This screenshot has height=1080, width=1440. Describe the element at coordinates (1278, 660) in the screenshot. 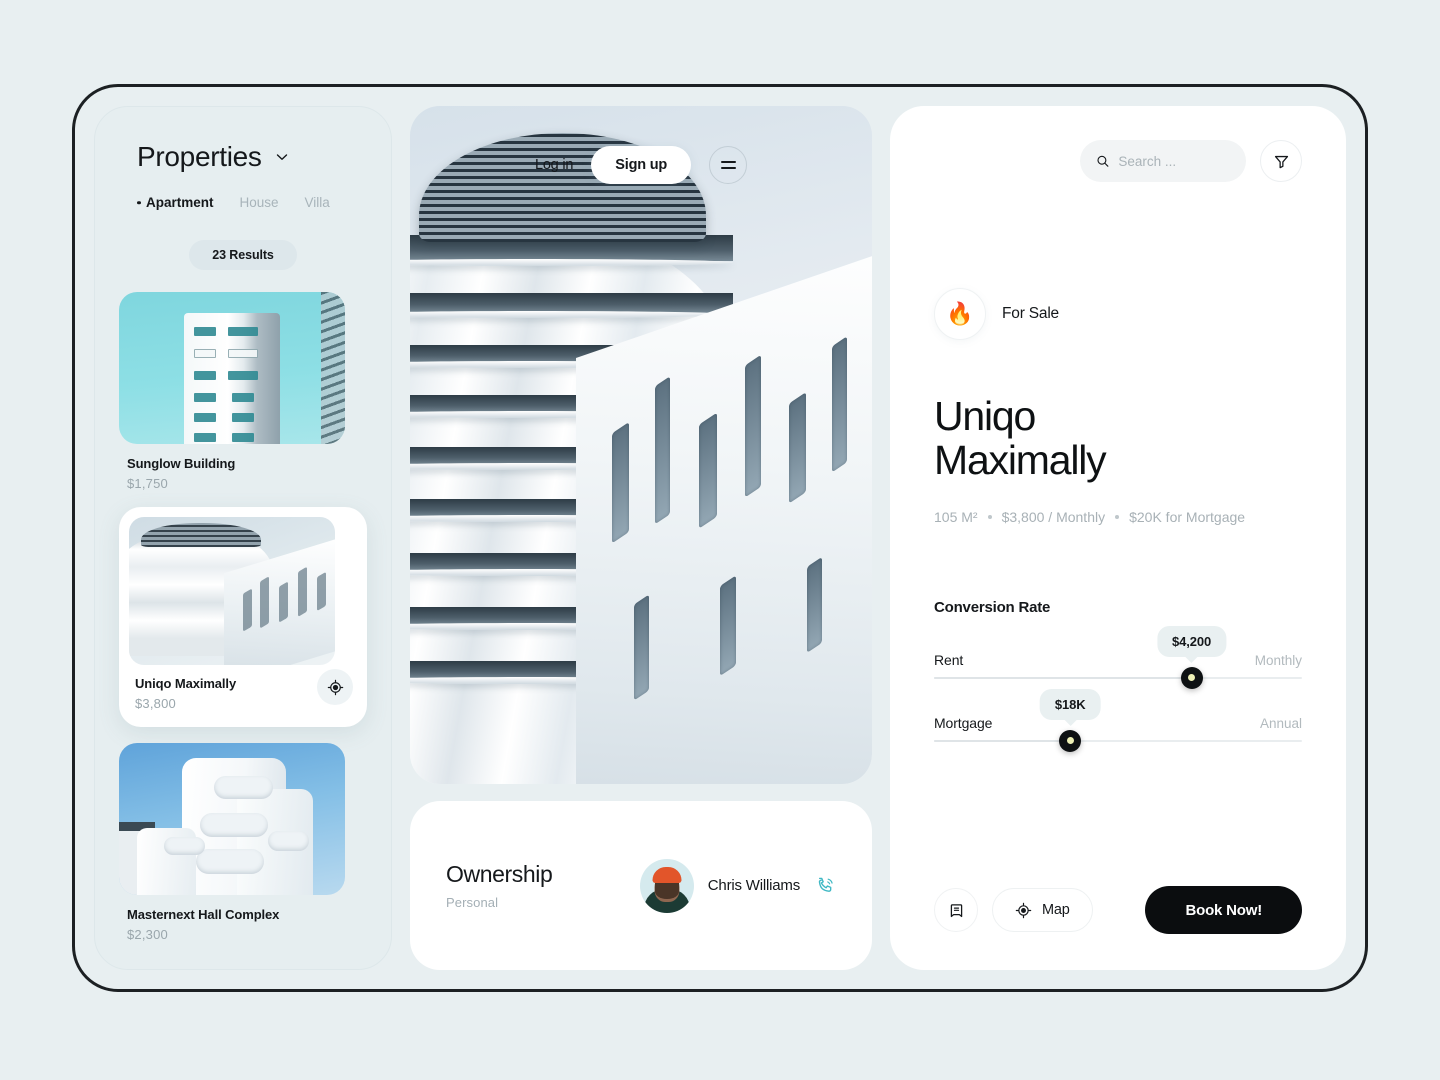

I see `rent-slider-unit: Monthly` at that location.